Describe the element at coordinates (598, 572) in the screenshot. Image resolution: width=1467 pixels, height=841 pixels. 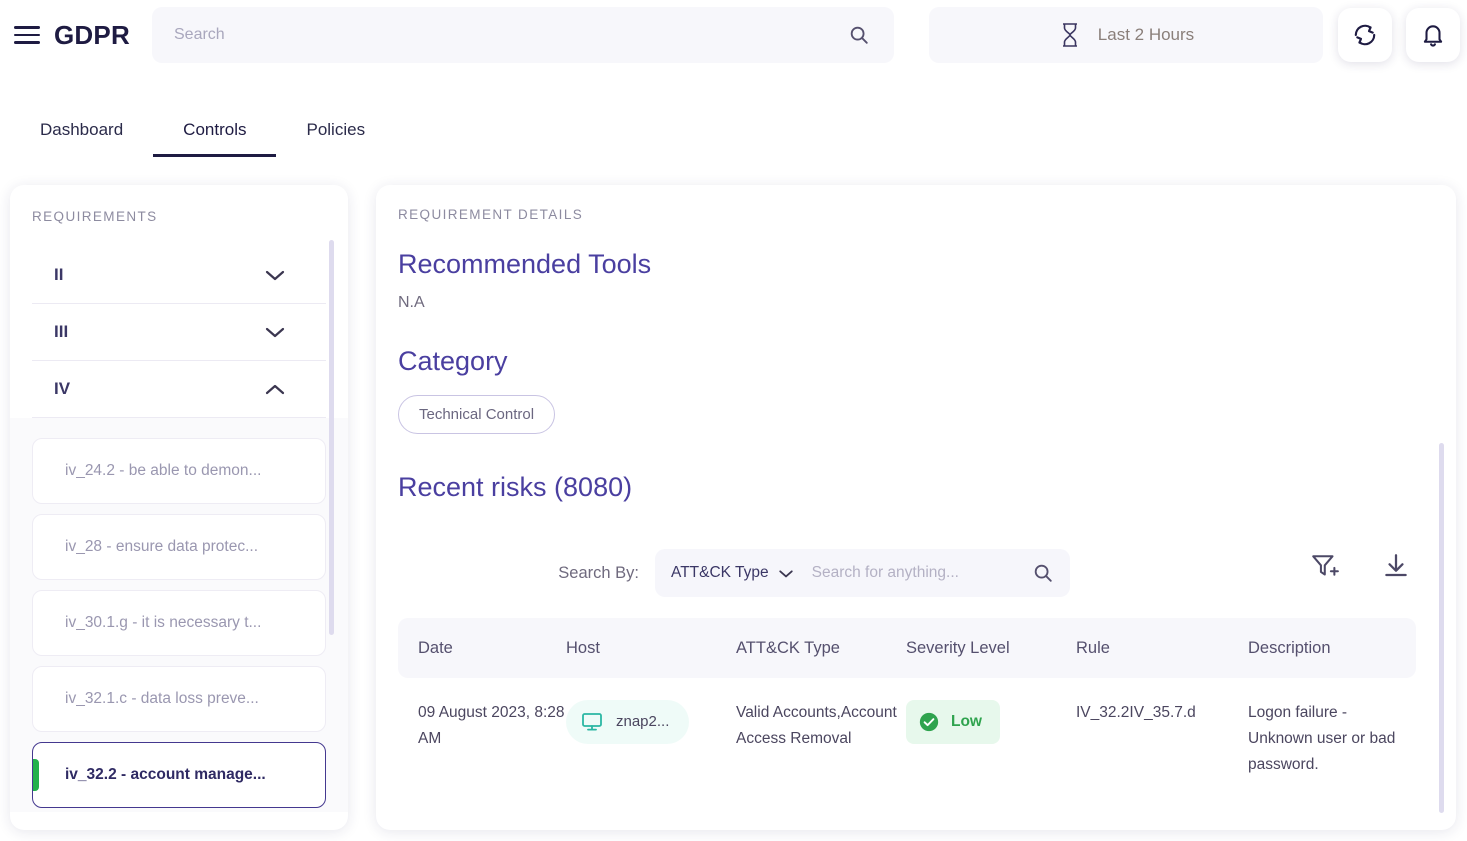
I see `search-by-label: Search By:` at that location.